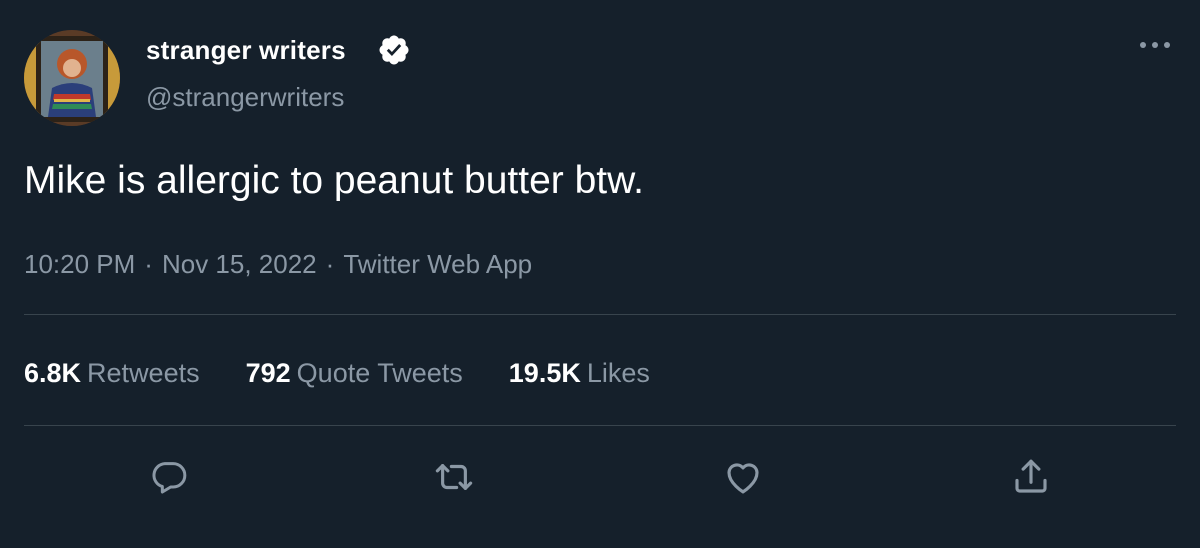 This screenshot has height=548, width=1200. I want to click on tweet-meta: 10:20 PM · Nov 15, 2022 · Twitter Web App, so click(278, 264).